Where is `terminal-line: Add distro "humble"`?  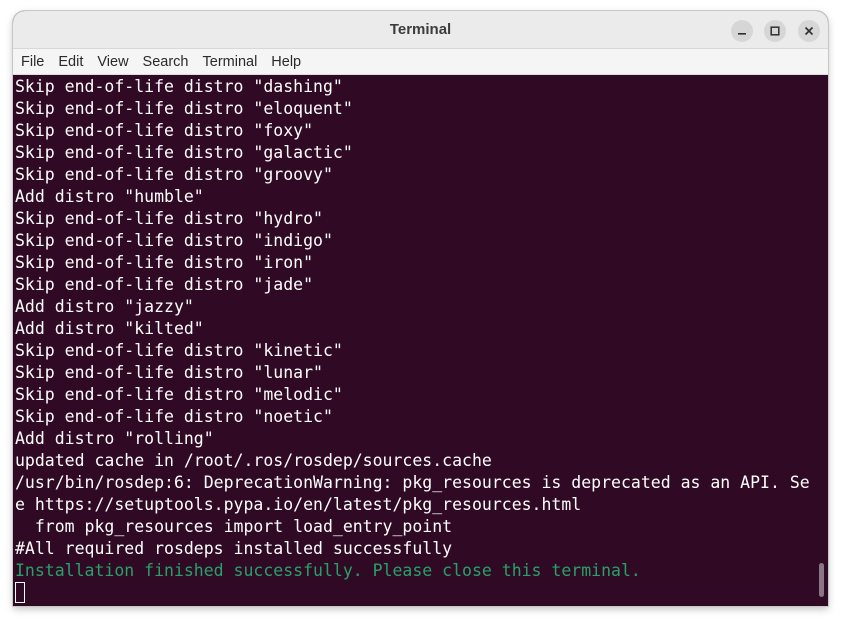 terminal-line: Add distro "humble" is located at coordinates (109, 196).